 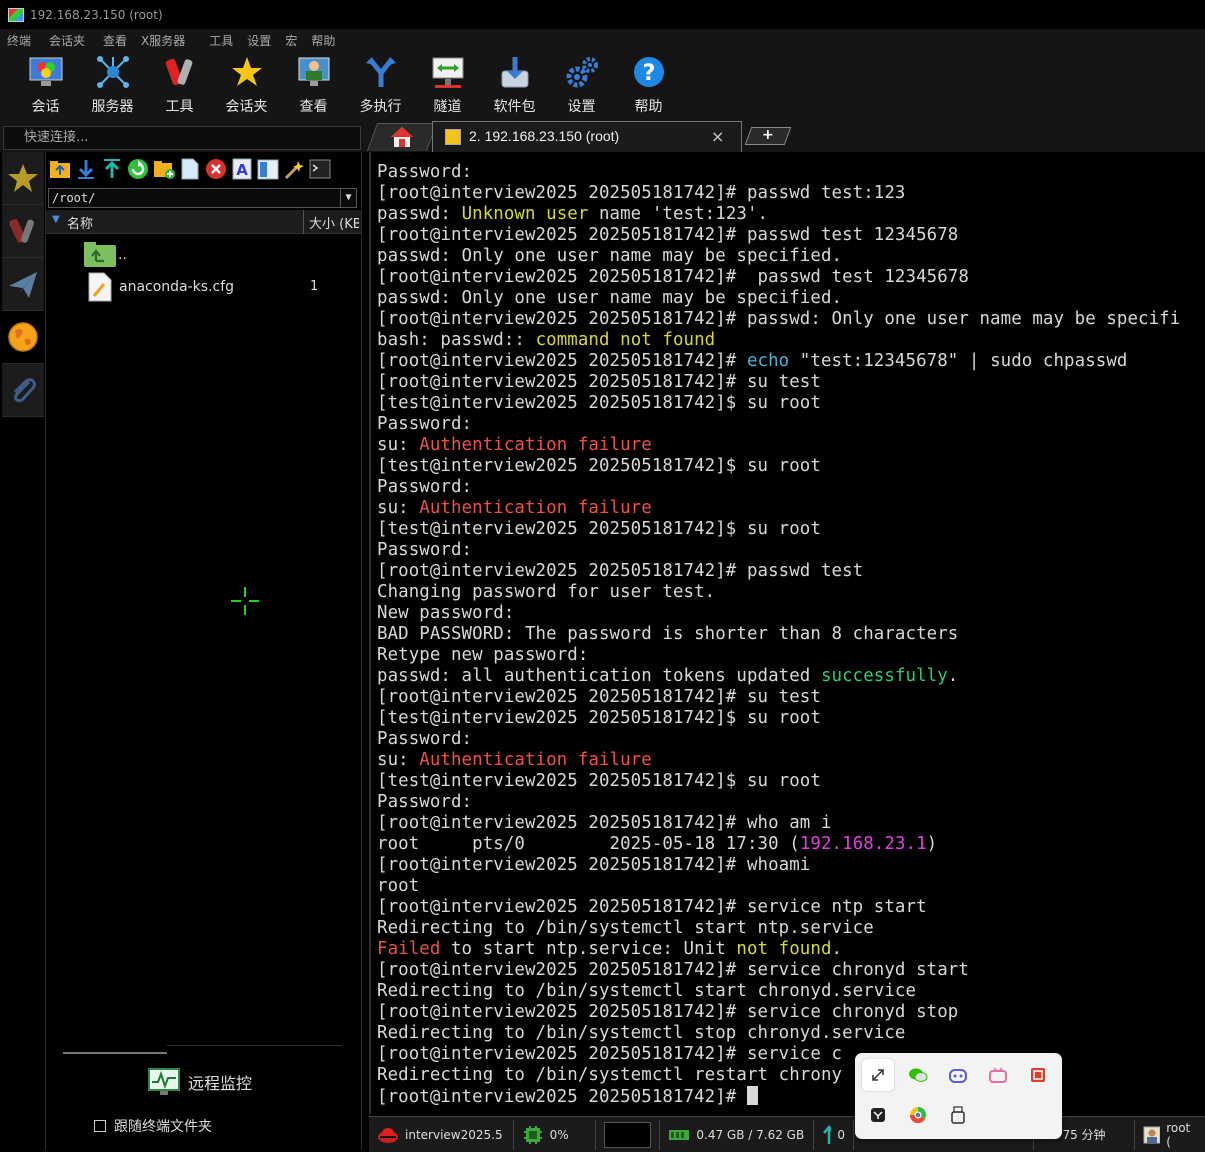 I want to click on paper-plane-icon, so click(x=23, y=285).